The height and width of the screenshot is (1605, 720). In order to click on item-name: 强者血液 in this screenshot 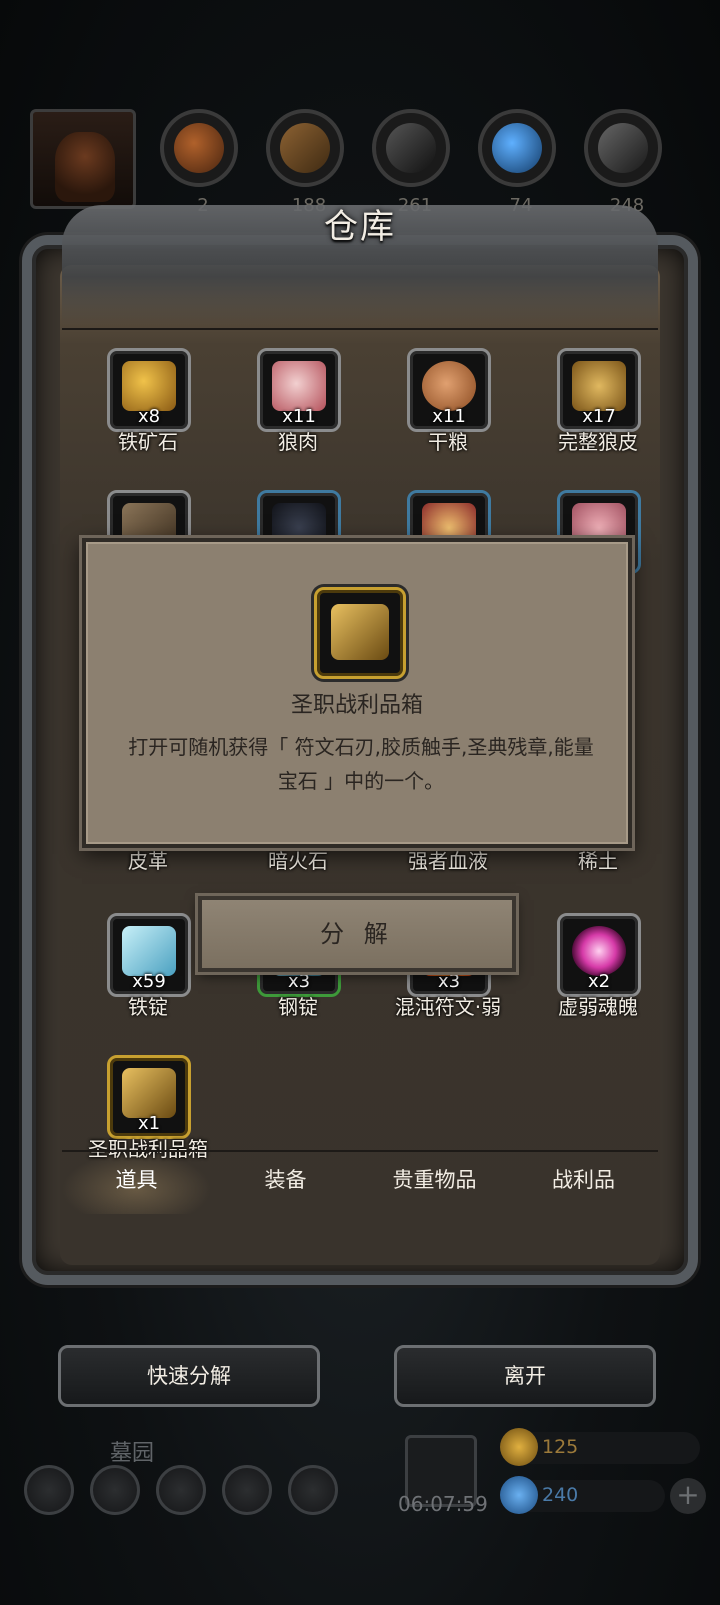, I will do `click(448, 861)`.